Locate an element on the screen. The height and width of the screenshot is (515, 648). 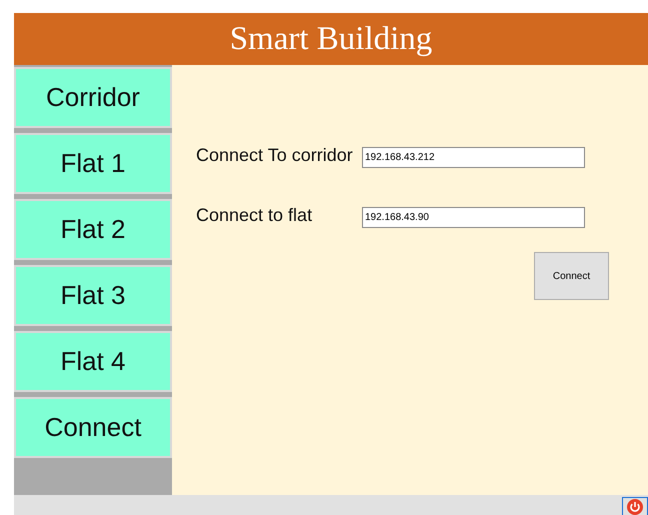
nav-button: Flat 3 is located at coordinates (93, 295).